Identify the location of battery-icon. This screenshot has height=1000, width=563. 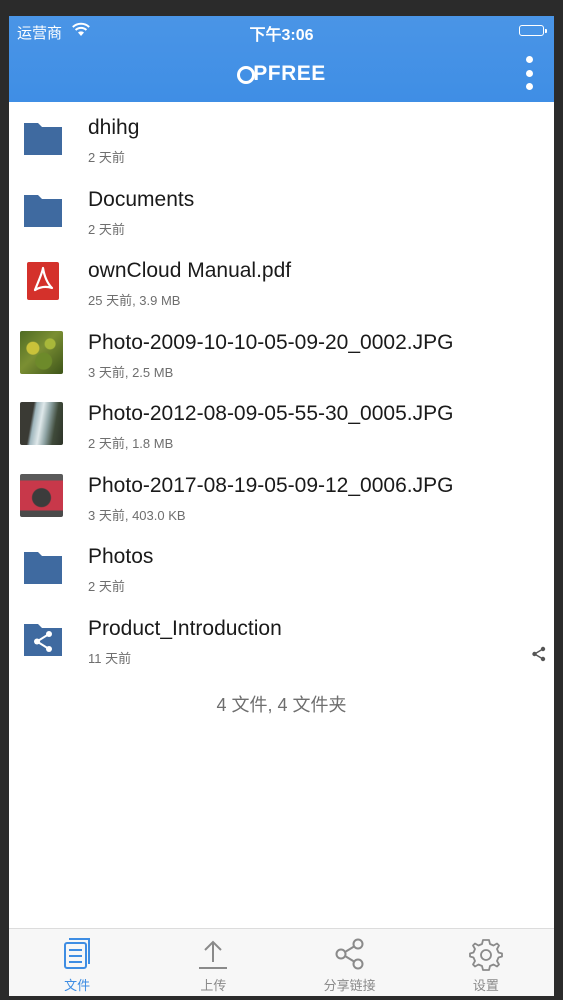
(533, 30).